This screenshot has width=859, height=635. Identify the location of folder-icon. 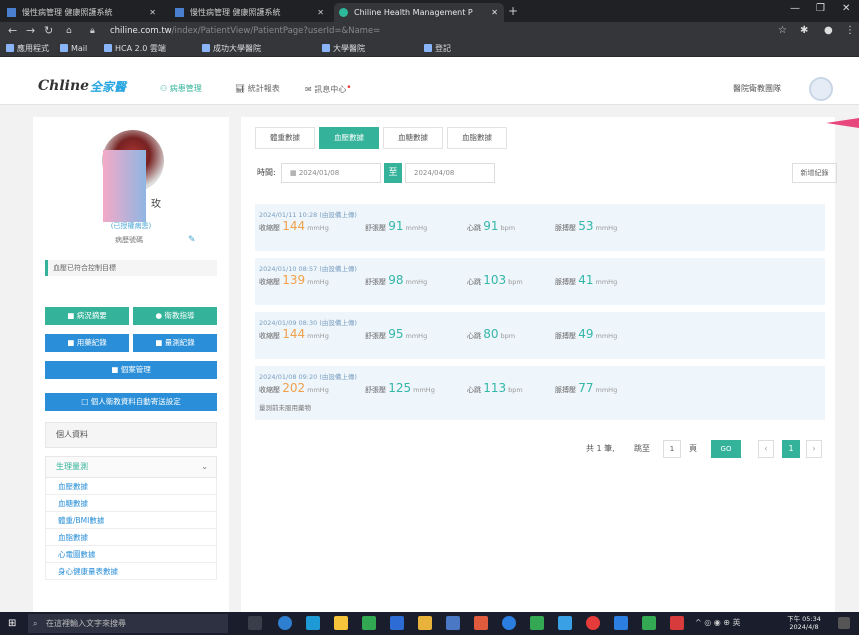
(341, 623).